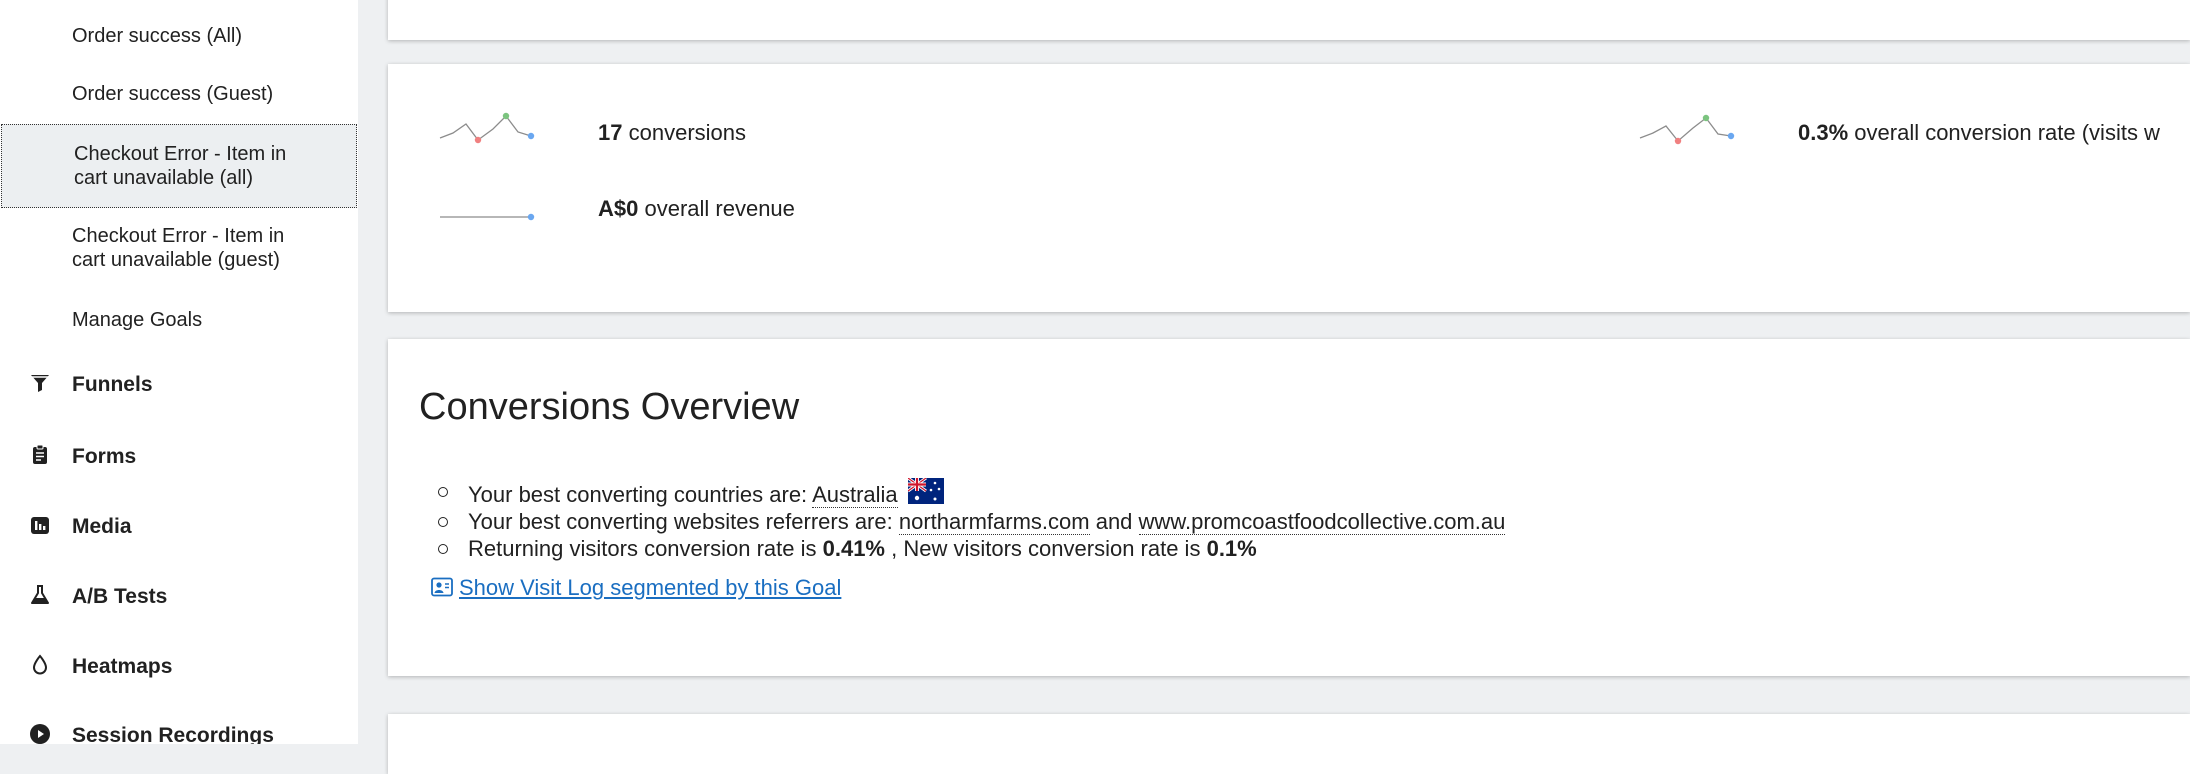 The width and height of the screenshot is (2190, 774). I want to click on media-icon, so click(40, 525).